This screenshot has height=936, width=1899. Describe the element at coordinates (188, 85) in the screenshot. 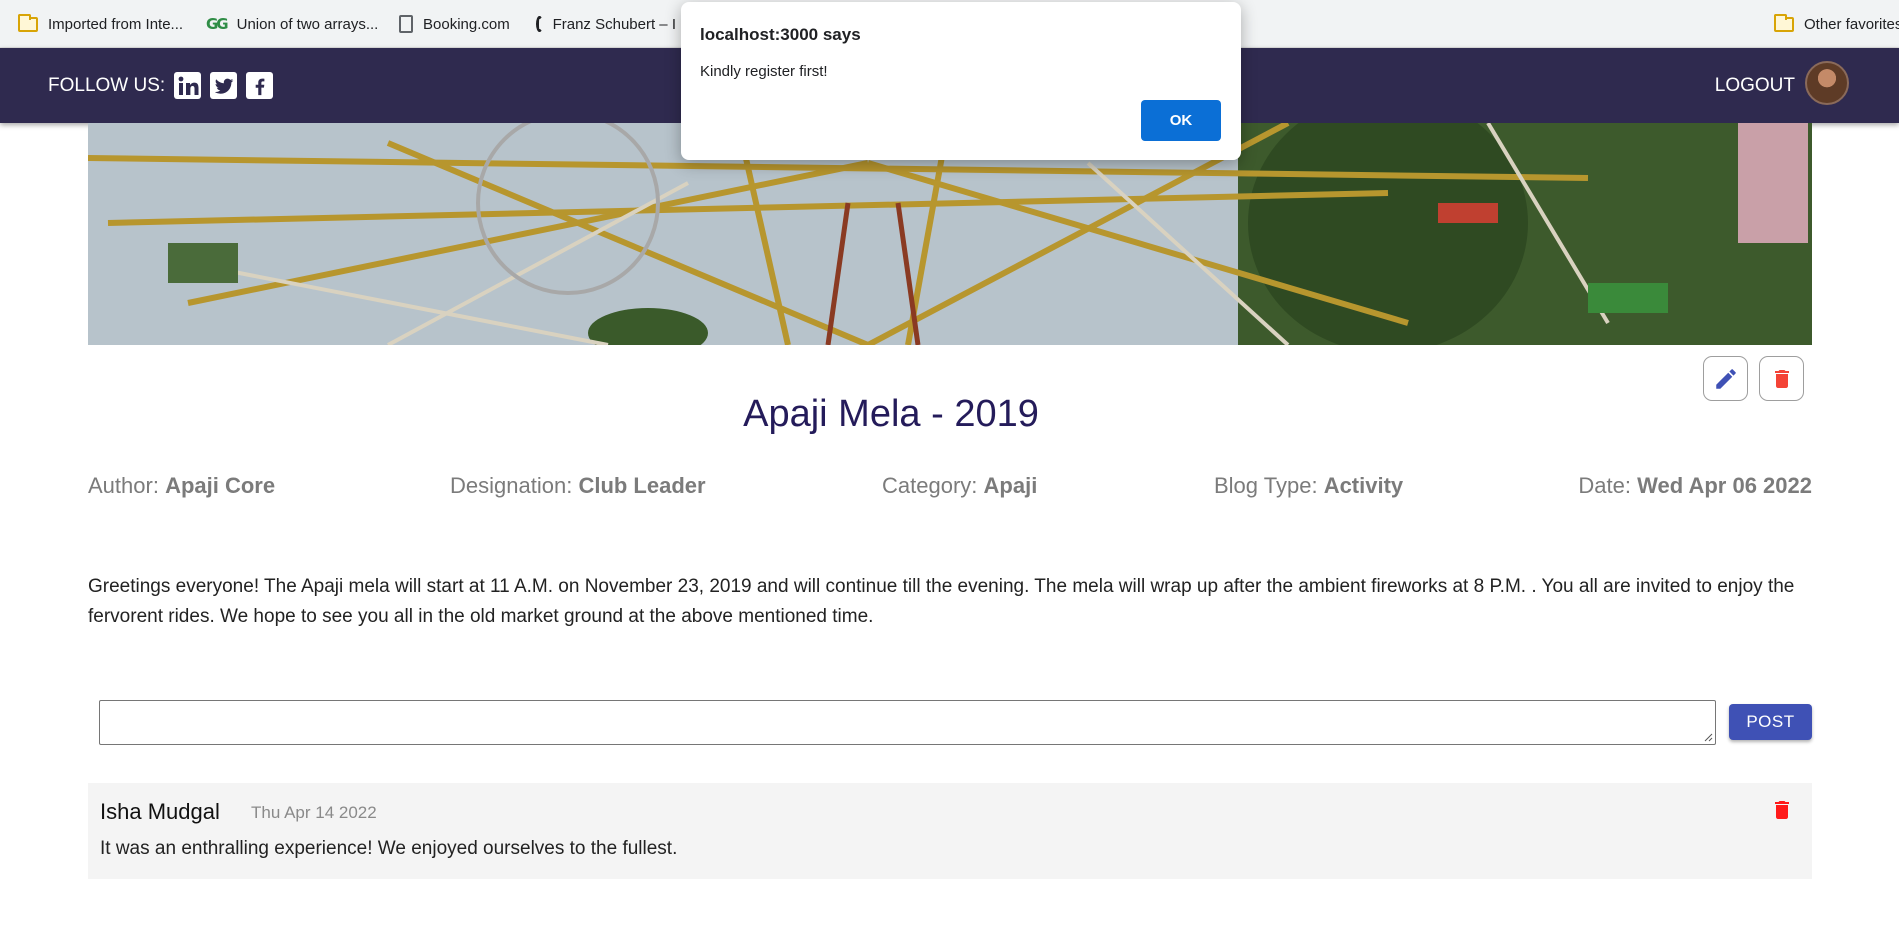

I see `linkedin-icon` at that location.